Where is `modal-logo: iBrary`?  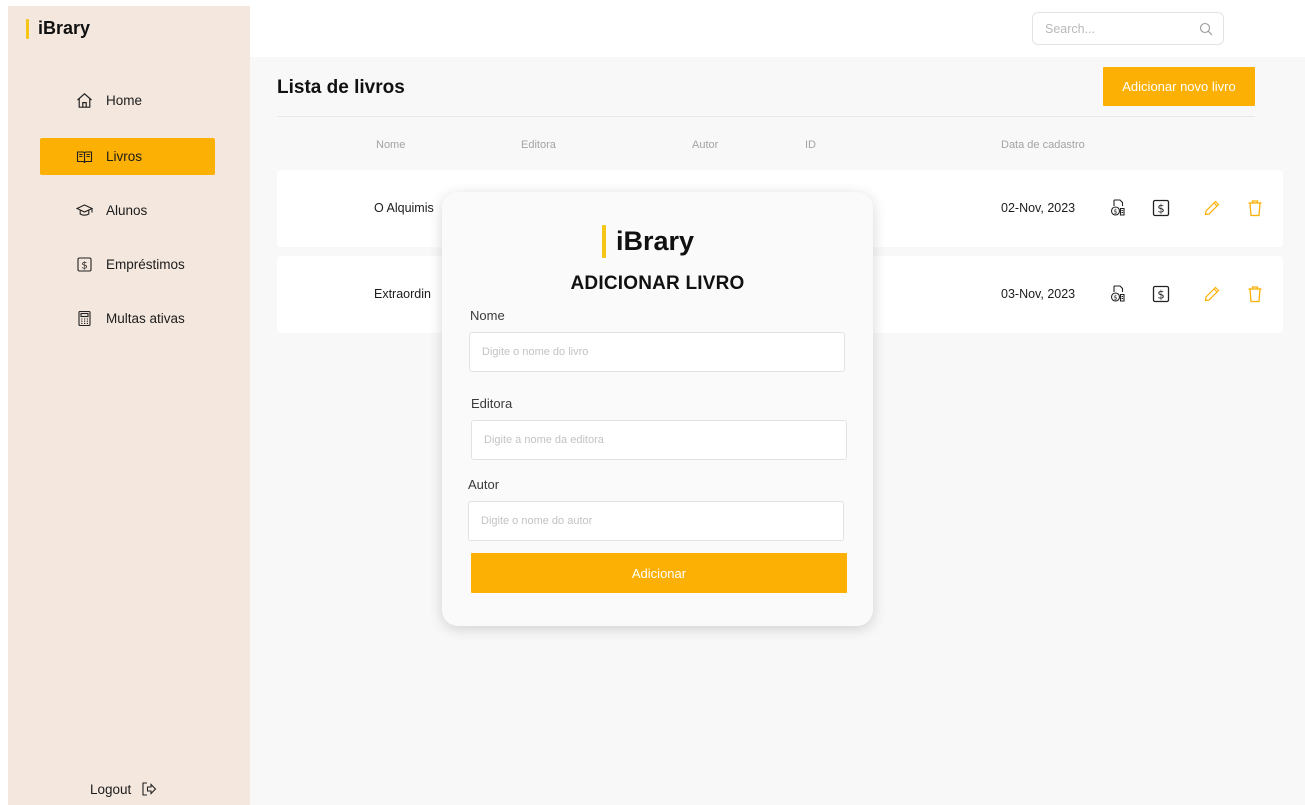
modal-logo: iBrary is located at coordinates (648, 241).